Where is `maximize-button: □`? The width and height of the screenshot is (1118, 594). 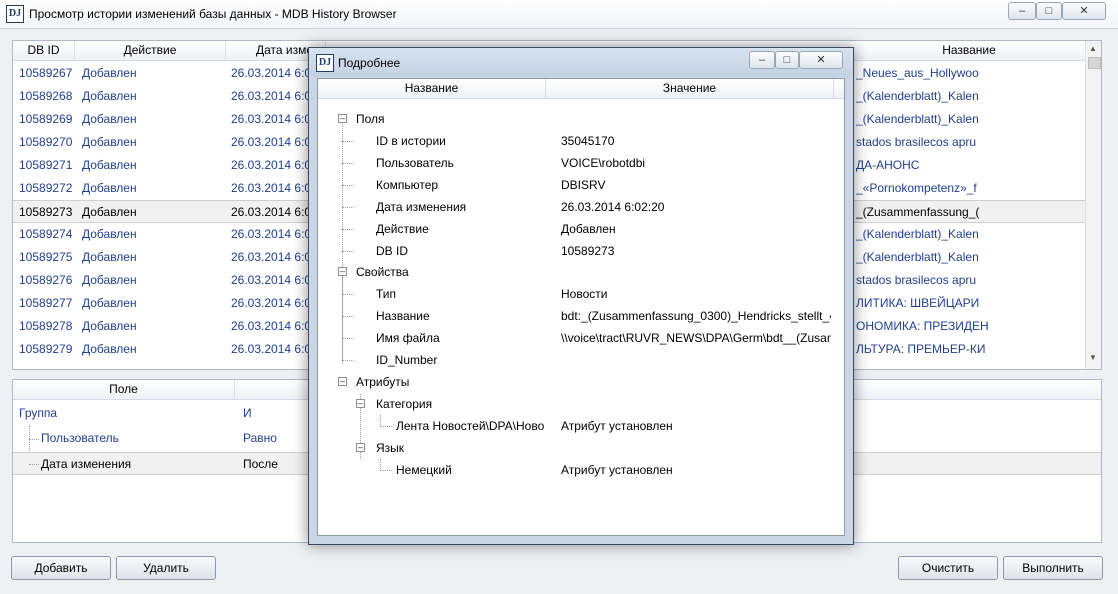
maximize-button: □ is located at coordinates (1049, 11).